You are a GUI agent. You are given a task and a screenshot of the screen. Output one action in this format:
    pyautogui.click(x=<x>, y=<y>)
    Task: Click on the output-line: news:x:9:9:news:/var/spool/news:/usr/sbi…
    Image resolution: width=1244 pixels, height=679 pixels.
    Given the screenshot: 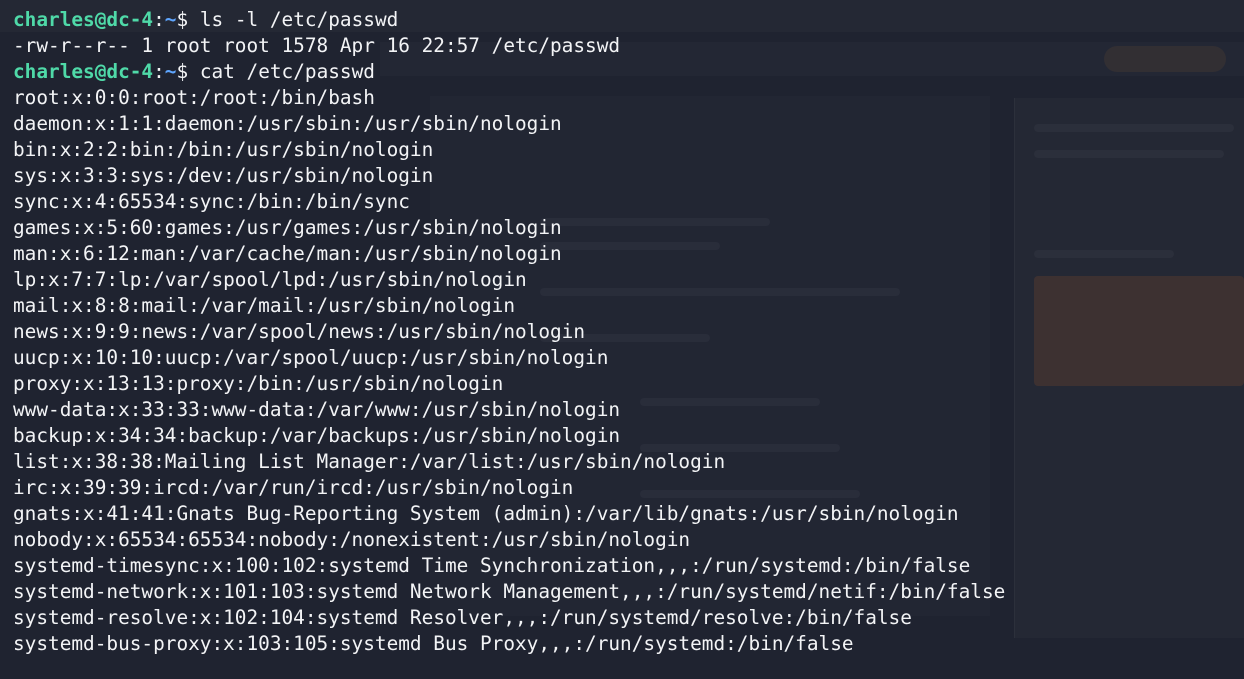 What is the action you would take?
    pyautogui.click(x=299, y=331)
    